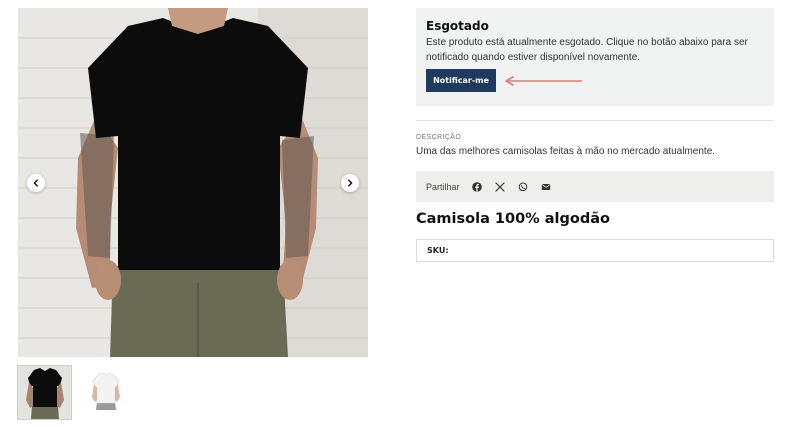 This screenshot has width=800, height=430. I want to click on share-facebook-button, so click(477, 187).